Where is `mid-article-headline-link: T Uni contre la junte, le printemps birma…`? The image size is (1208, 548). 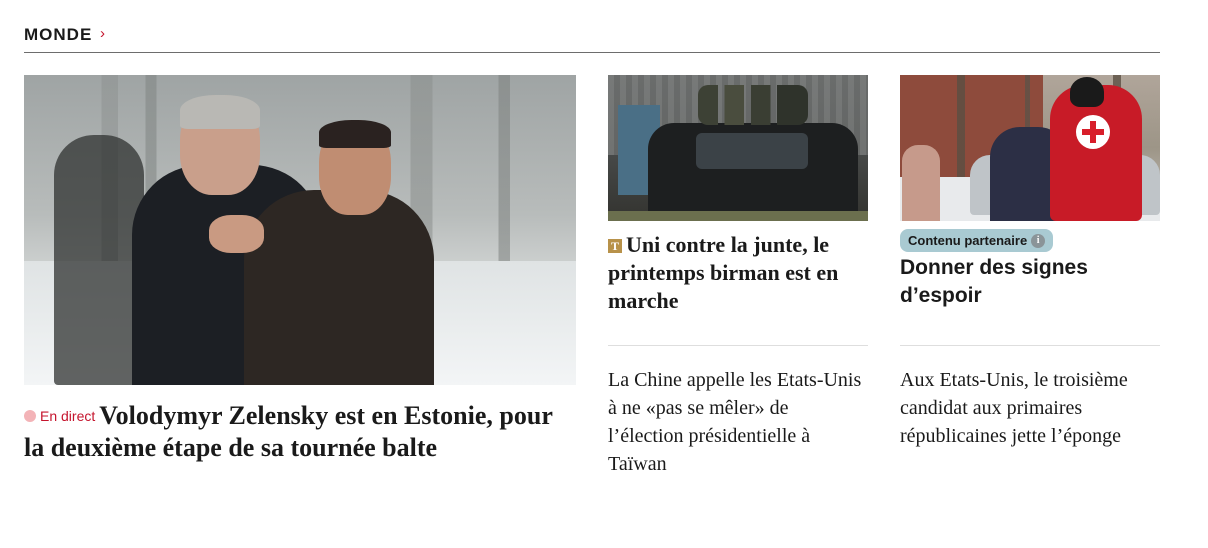 mid-article-headline-link: T Uni contre la junte, le printemps birma… is located at coordinates (738, 273).